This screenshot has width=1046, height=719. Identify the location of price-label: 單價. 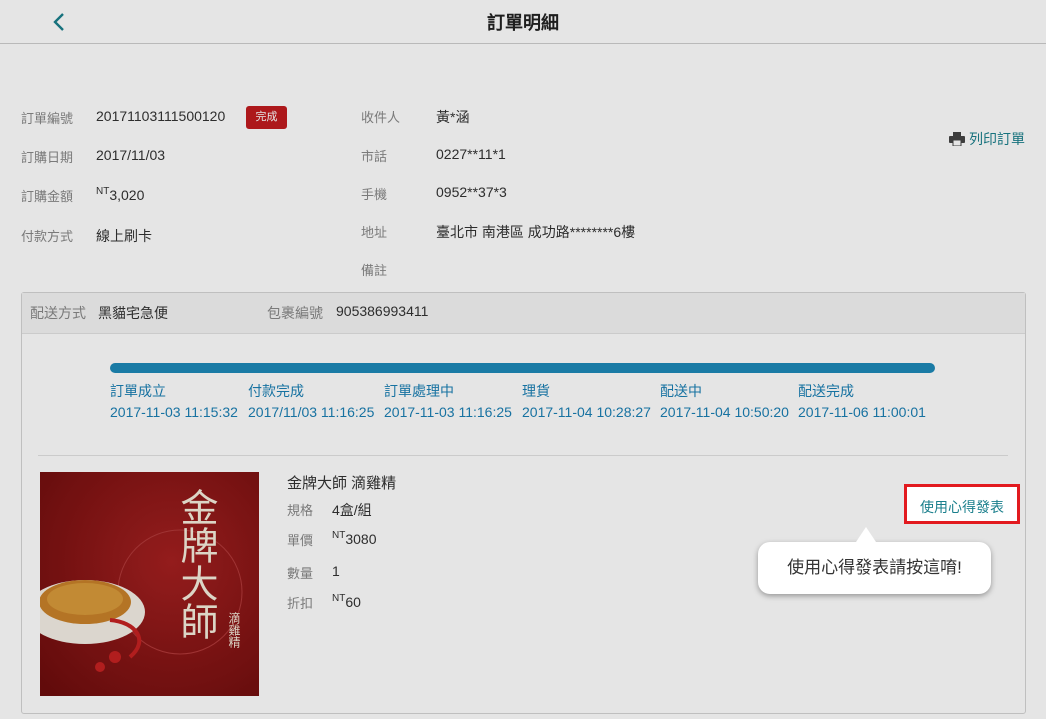
(300, 540).